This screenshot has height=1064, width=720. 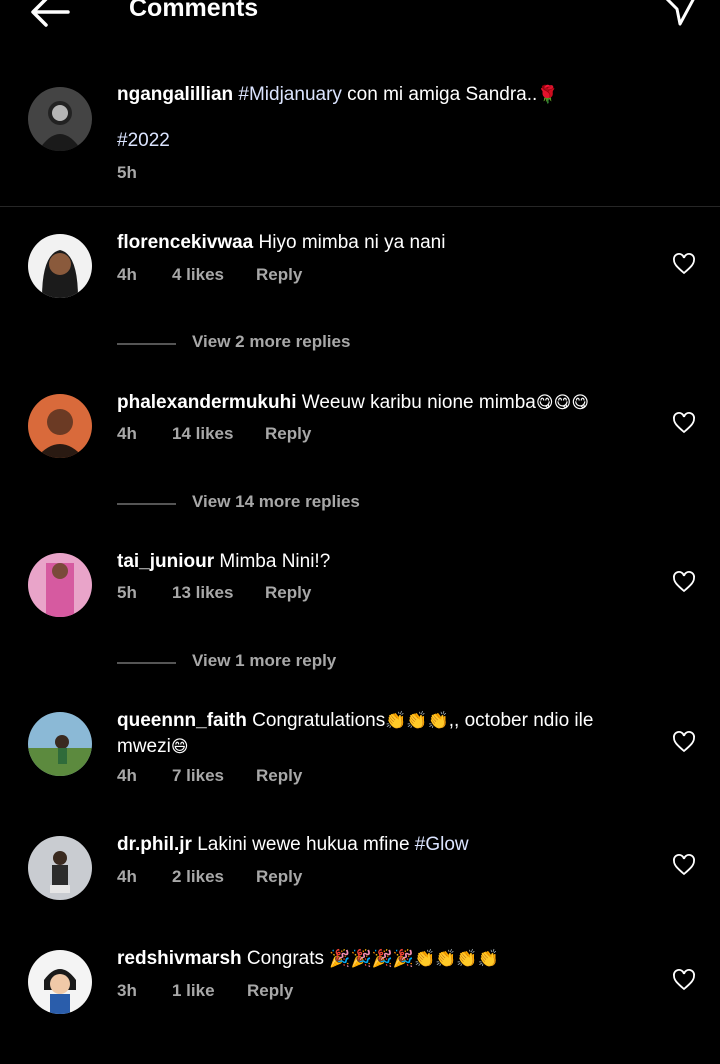 What do you see at coordinates (127, 172) in the screenshot?
I see `caption-time: 5h` at bounding box center [127, 172].